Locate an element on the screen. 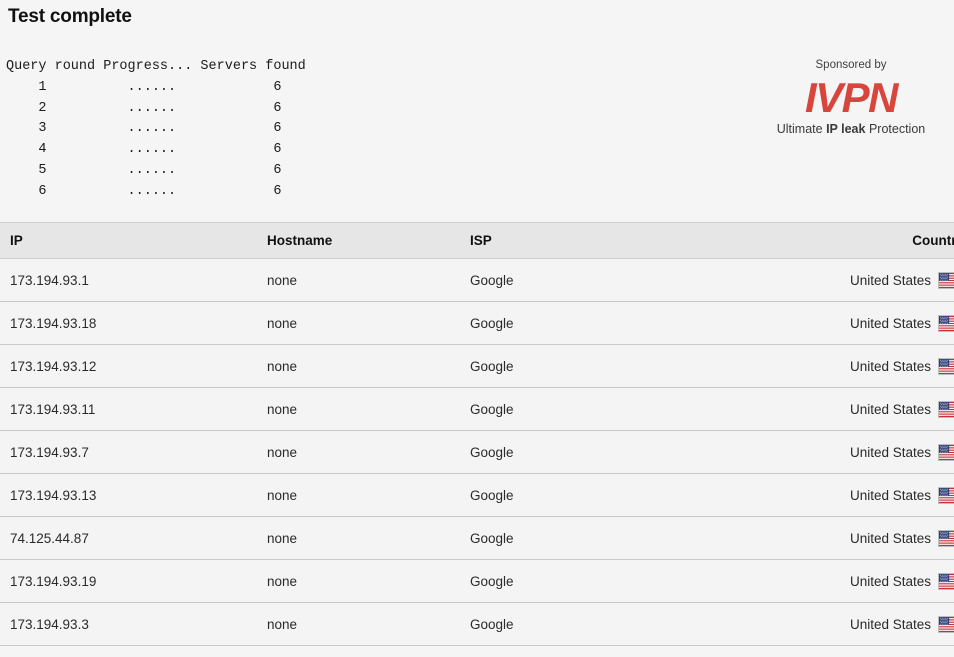 The width and height of the screenshot is (954, 657). cell-ip: 173.194.93.13 is located at coordinates (133, 495).